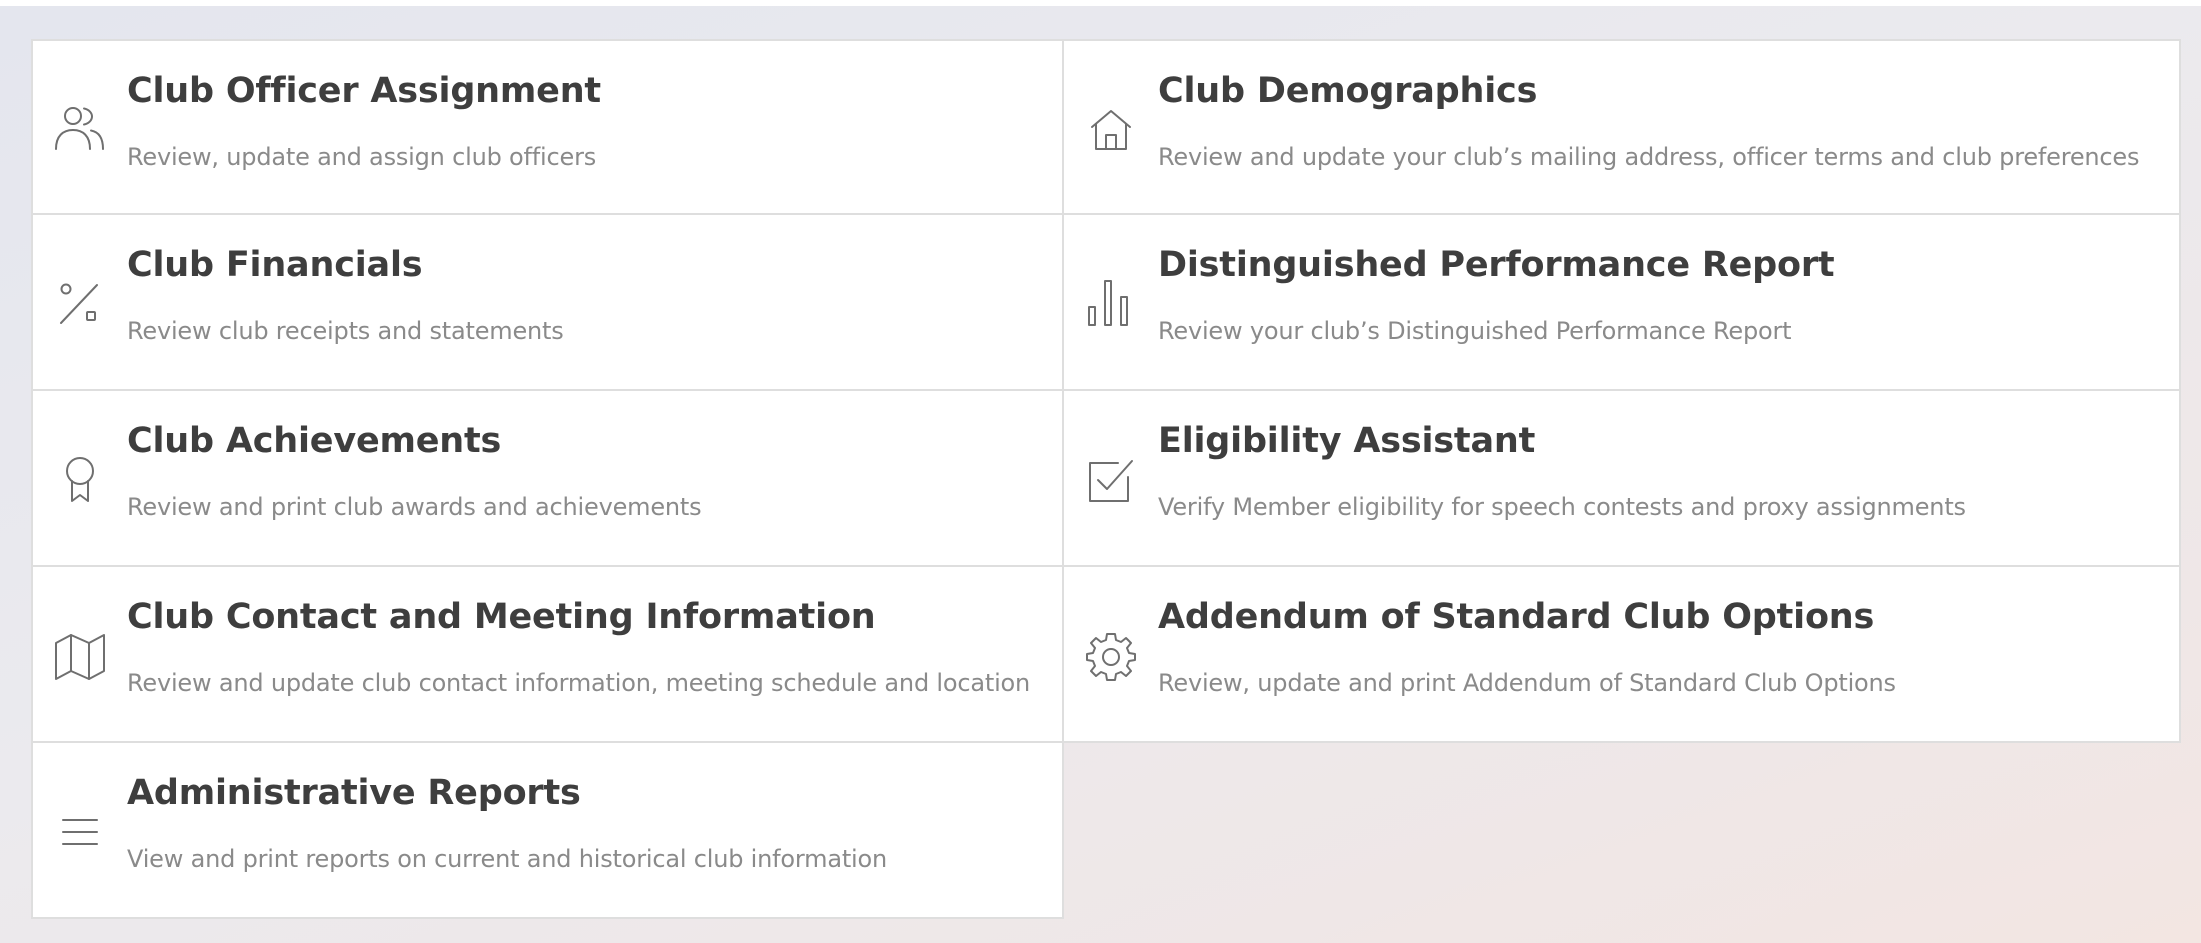  Describe the element at coordinates (1111, 656) in the screenshot. I see `gear-icon` at that location.